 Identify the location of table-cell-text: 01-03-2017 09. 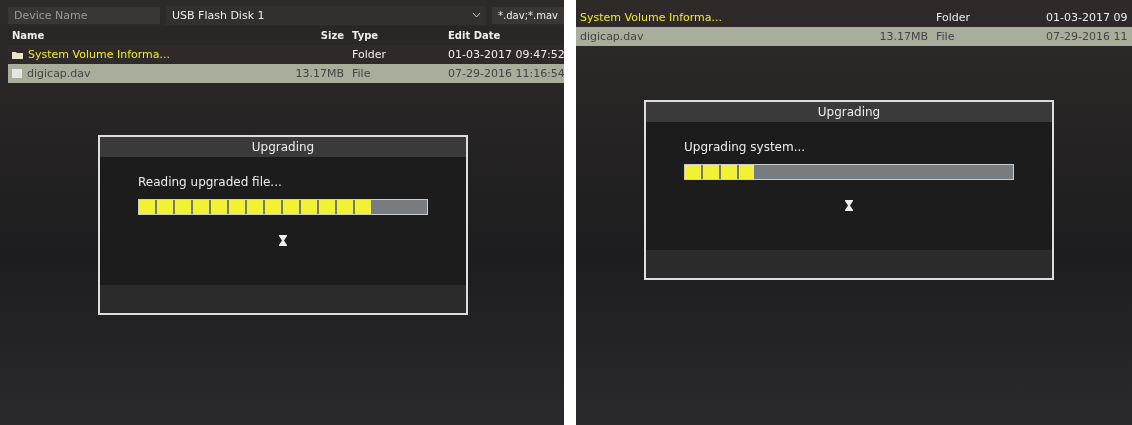
(1087, 18).